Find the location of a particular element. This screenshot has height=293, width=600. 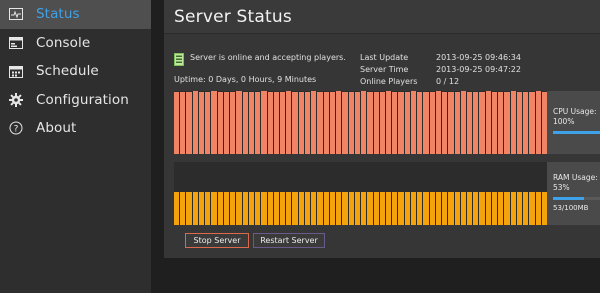

sidebar-item-about: ? About is located at coordinates (75, 128).